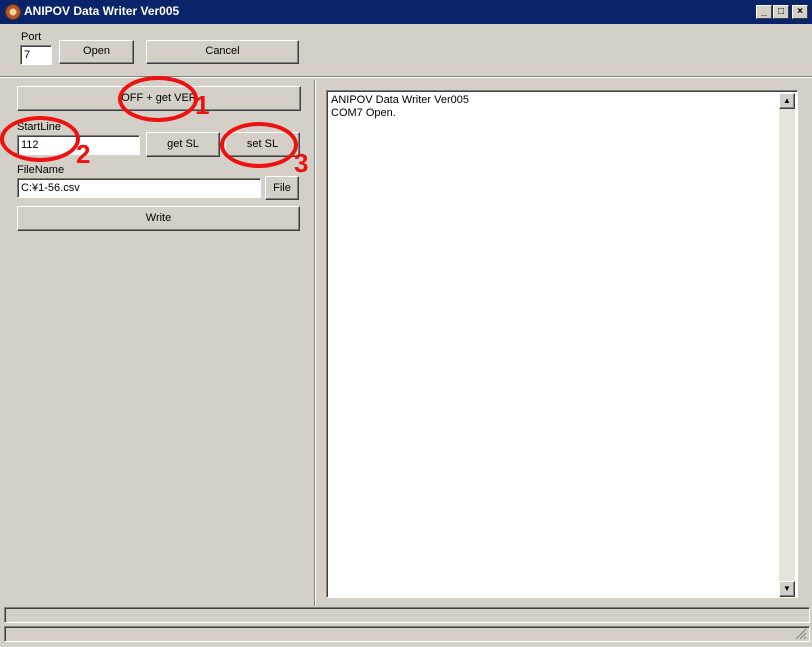 The width and height of the screenshot is (812, 647). Describe the element at coordinates (363, 113) in the screenshot. I see `log-line-2: COM7 Open.` at that location.